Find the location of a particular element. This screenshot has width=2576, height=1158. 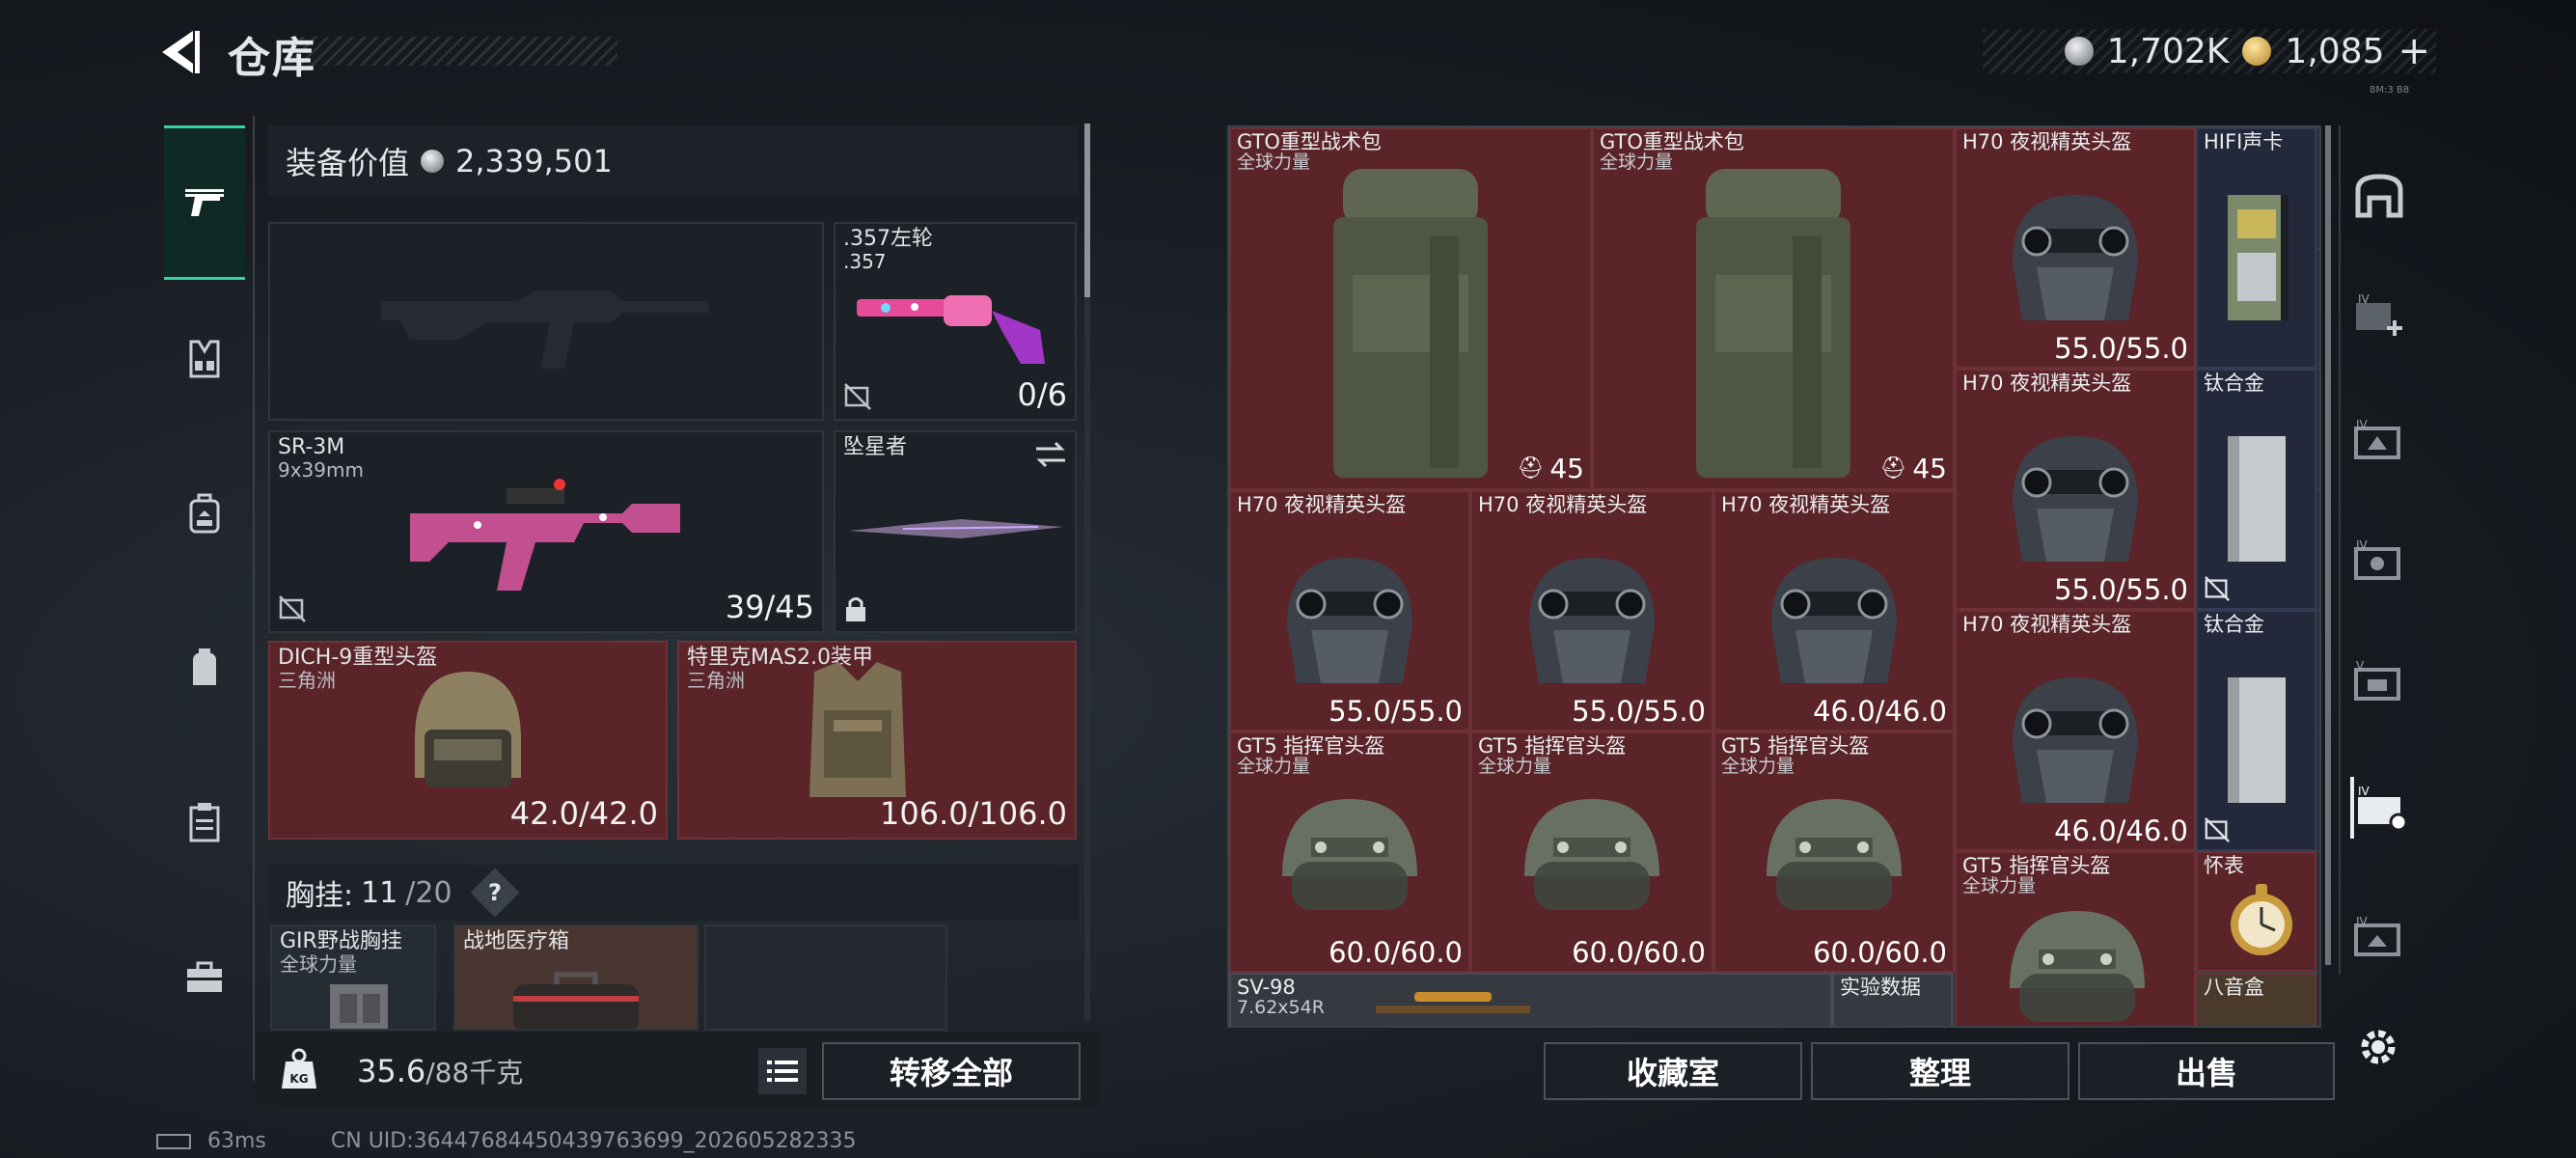

item-name: 八音盒 is located at coordinates (2234, 987).